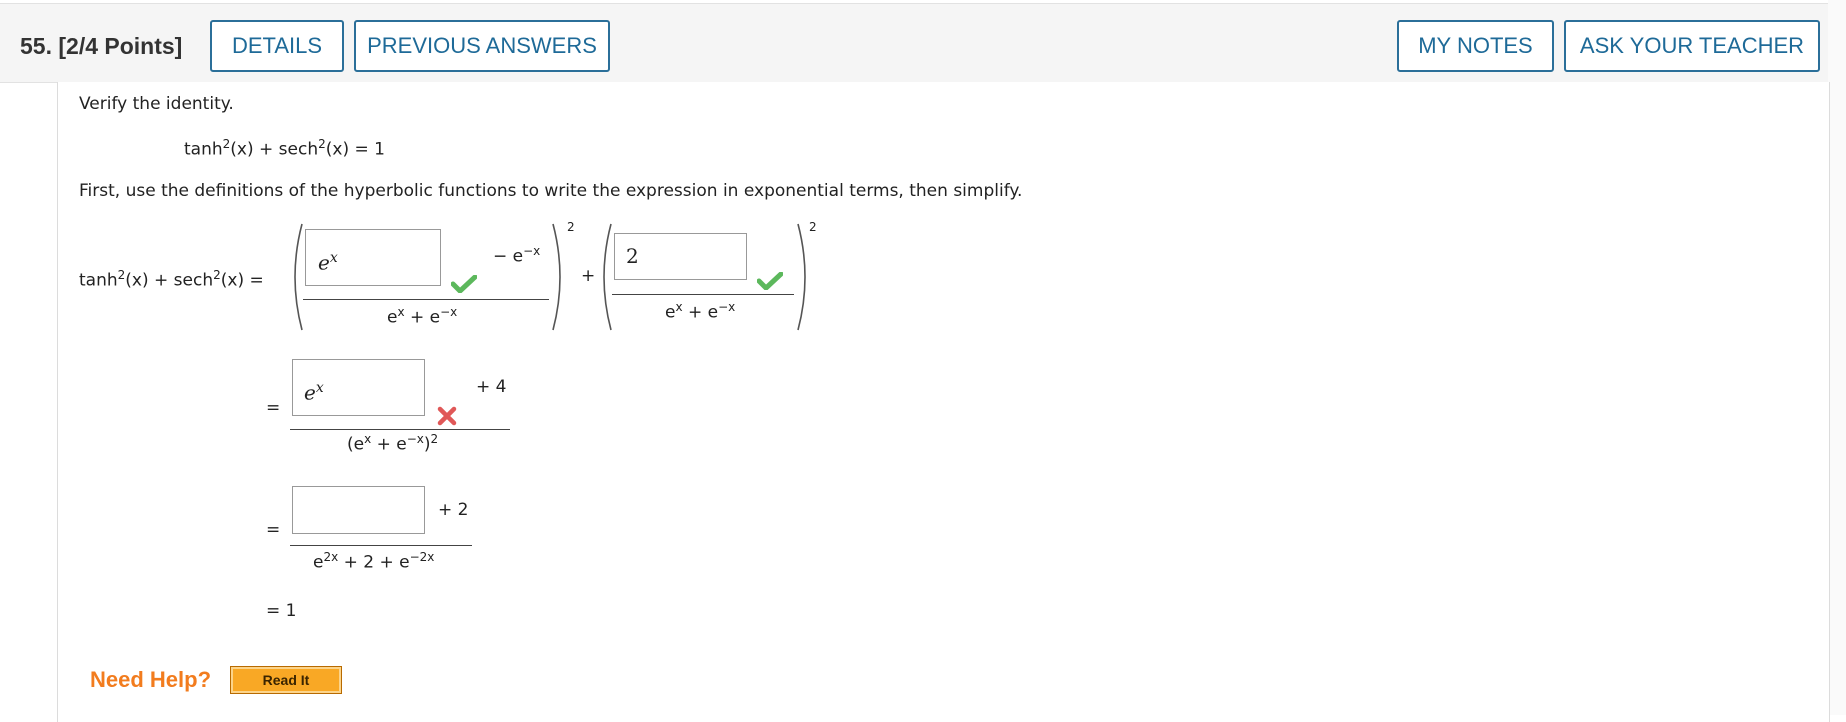 The height and width of the screenshot is (722, 1846). What do you see at coordinates (400, 429) in the screenshot?
I see `step2-bar` at bounding box center [400, 429].